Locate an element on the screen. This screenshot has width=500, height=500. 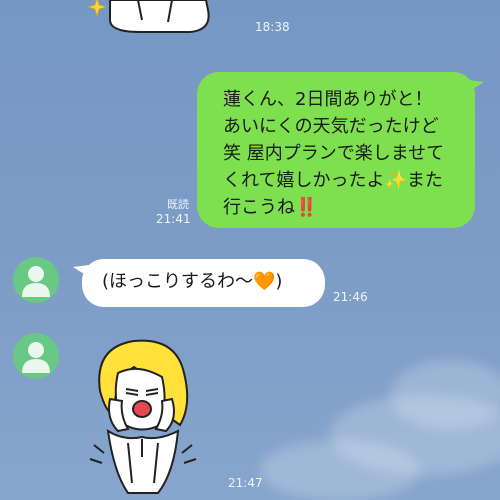
message-line: あいにくの天気だったけど is located at coordinates (331, 126).